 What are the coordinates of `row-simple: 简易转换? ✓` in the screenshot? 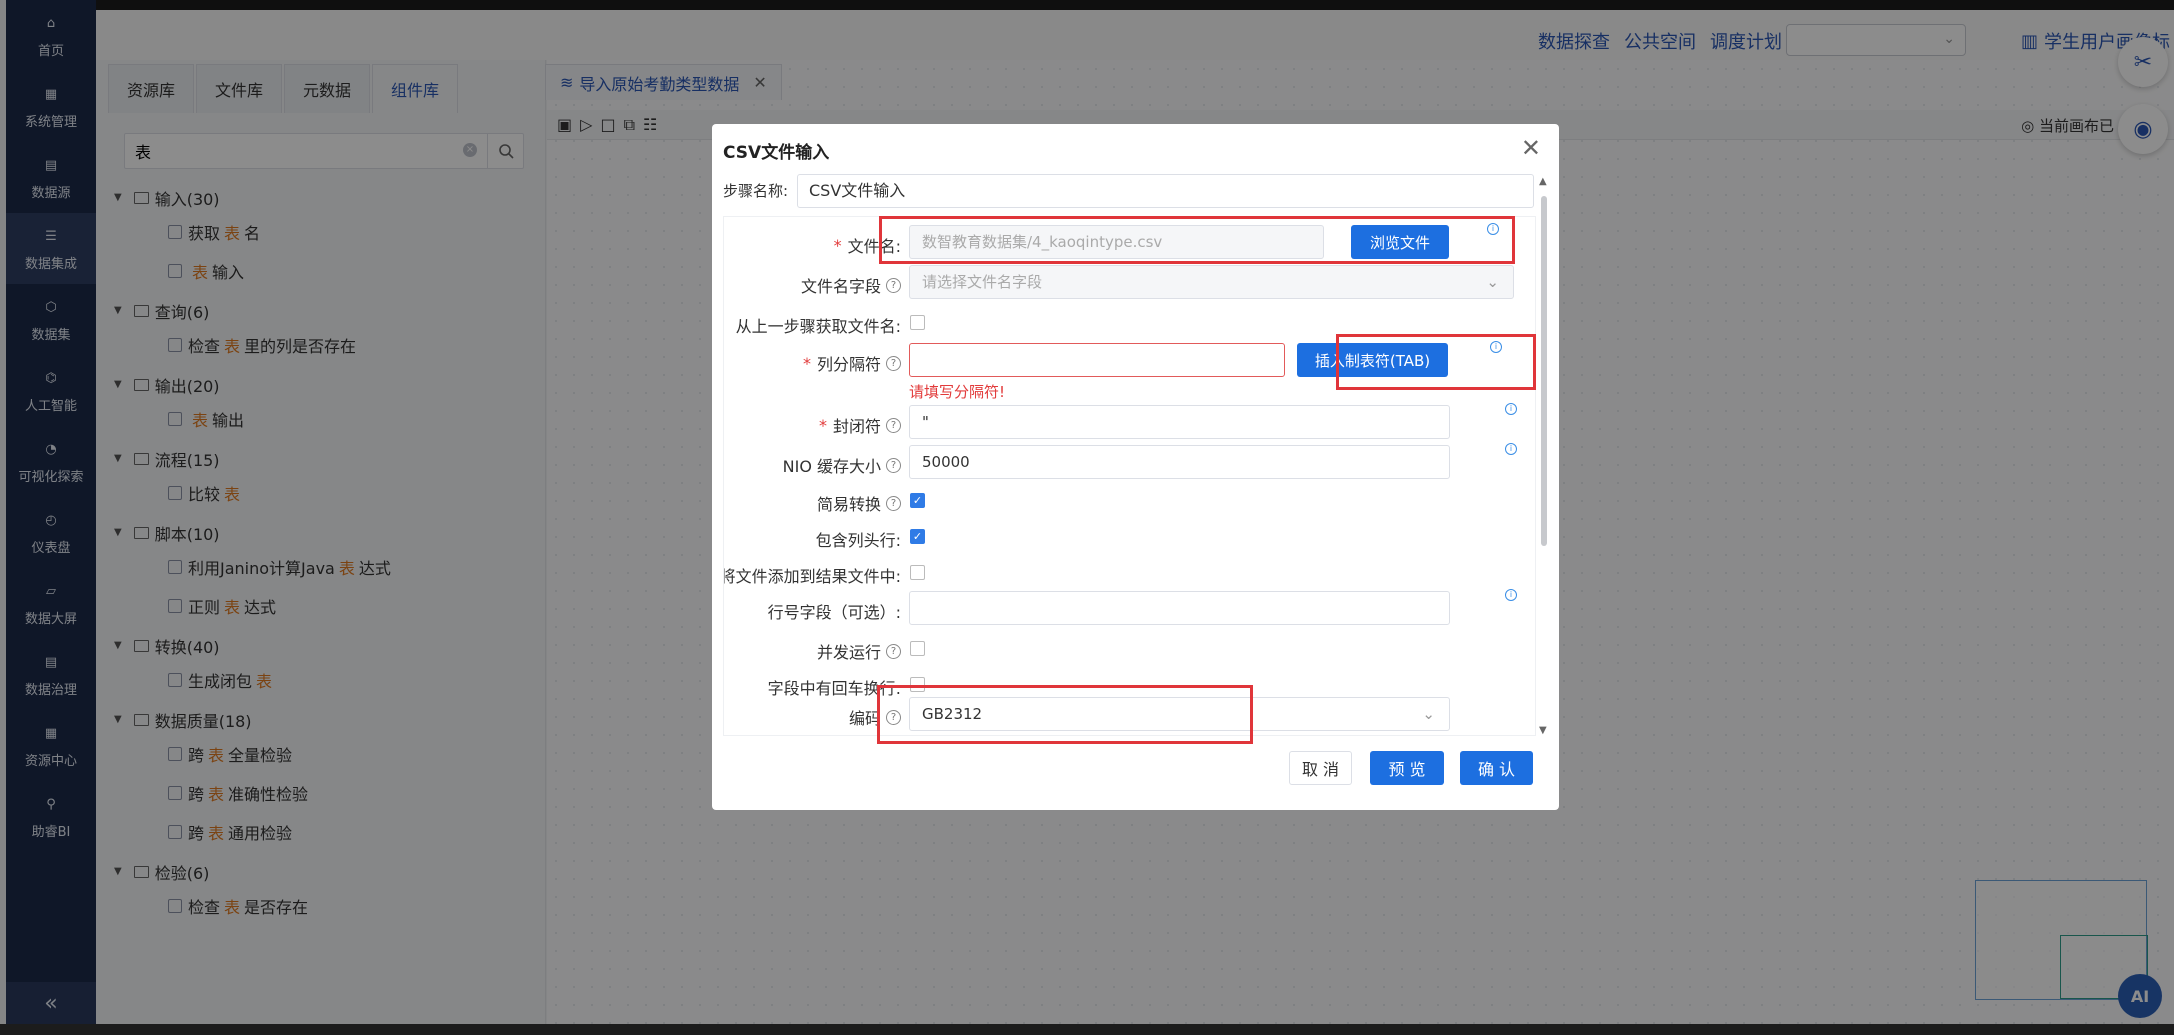 It's located at (1129, 501).